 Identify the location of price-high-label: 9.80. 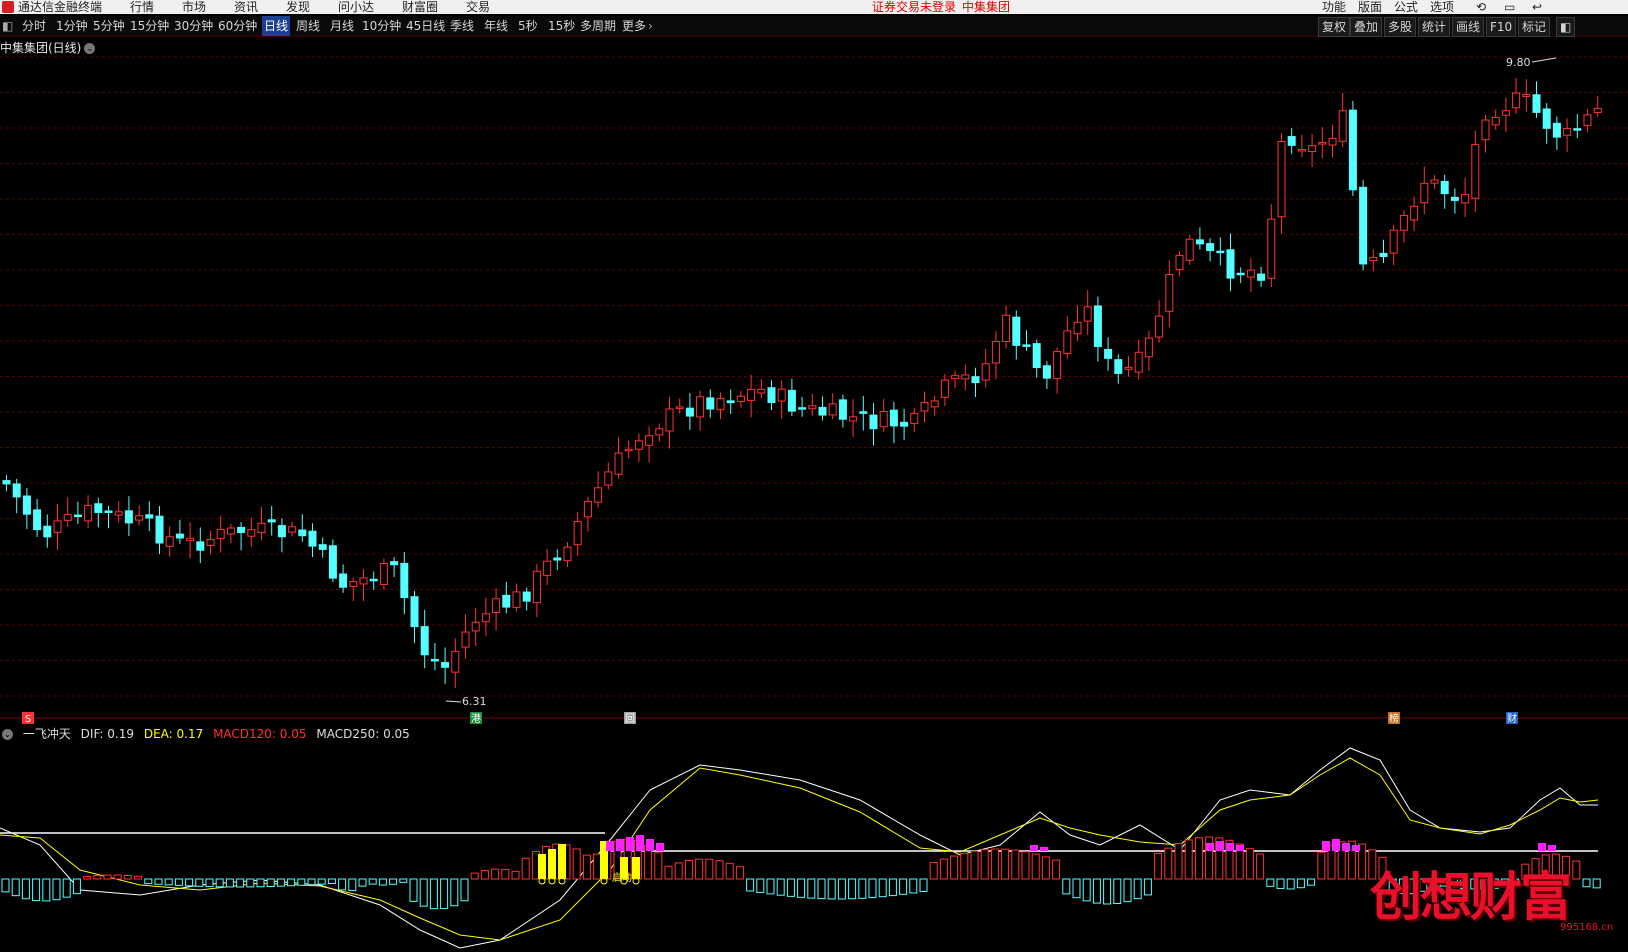
(1518, 62).